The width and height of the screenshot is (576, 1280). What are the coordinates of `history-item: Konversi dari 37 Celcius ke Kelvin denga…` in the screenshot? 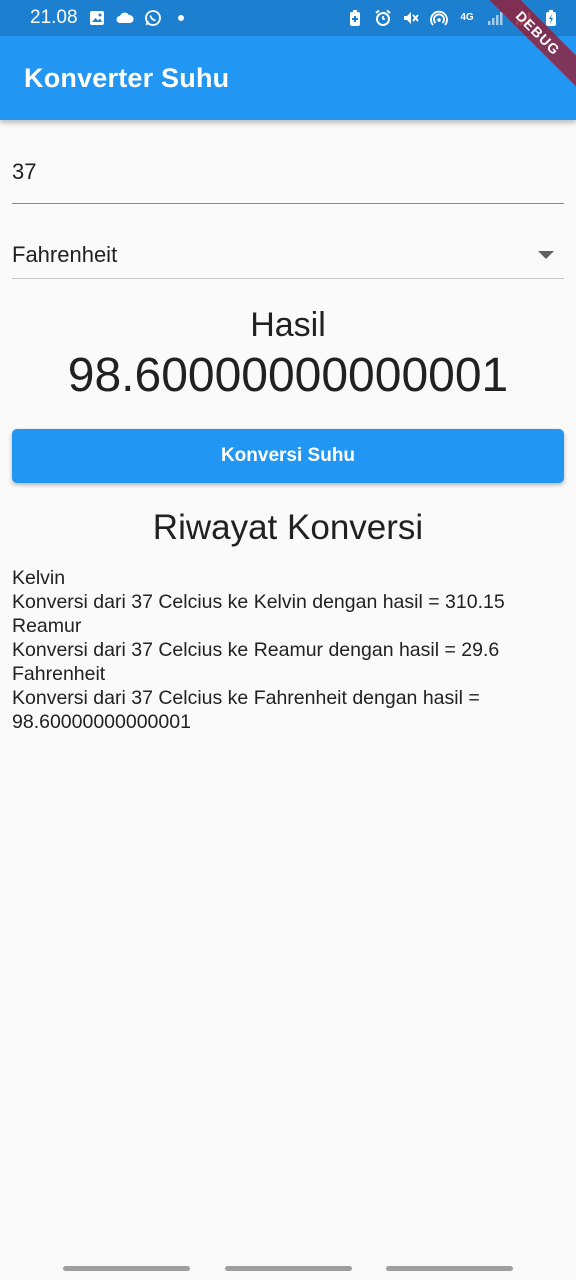 It's located at (258, 602).